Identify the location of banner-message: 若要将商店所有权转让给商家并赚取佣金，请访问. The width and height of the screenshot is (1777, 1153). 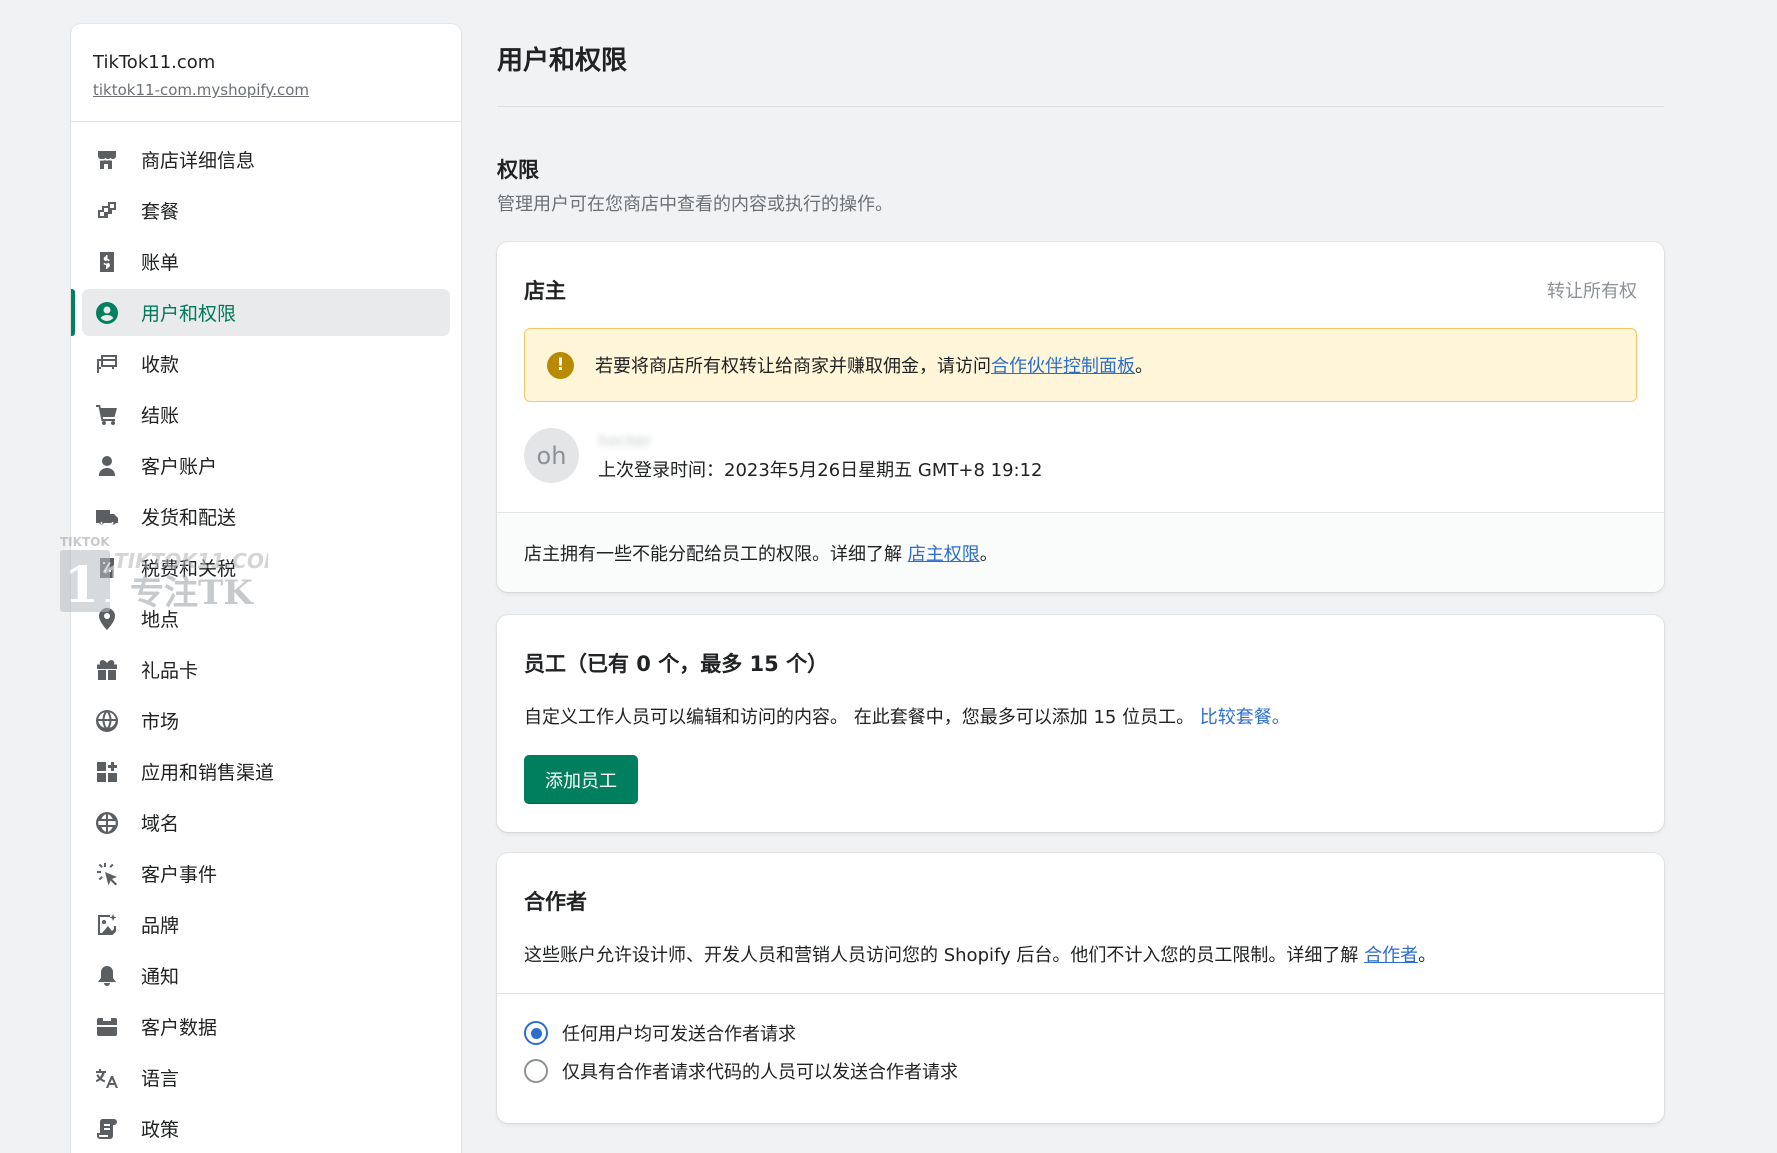
(793, 366).